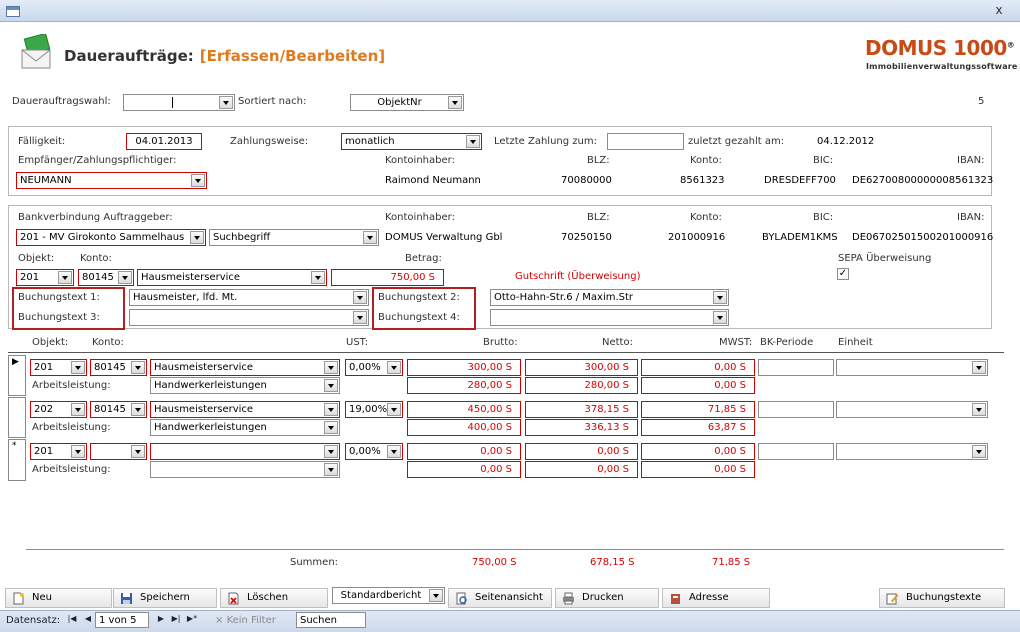 This screenshot has width=1020, height=632. Describe the element at coordinates (192, 620) in the screenshot. I see `new-record-icon: ▶*` at that location.